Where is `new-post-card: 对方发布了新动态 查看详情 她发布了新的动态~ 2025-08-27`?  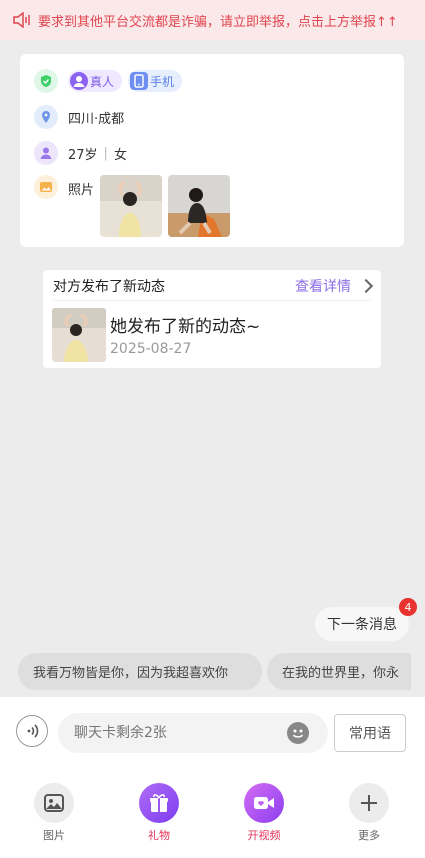 new-post-card: 对方发布了新动态 查看详情 她发布了新的动态~ 2025-08-27 is located at coordinates (212, 319).